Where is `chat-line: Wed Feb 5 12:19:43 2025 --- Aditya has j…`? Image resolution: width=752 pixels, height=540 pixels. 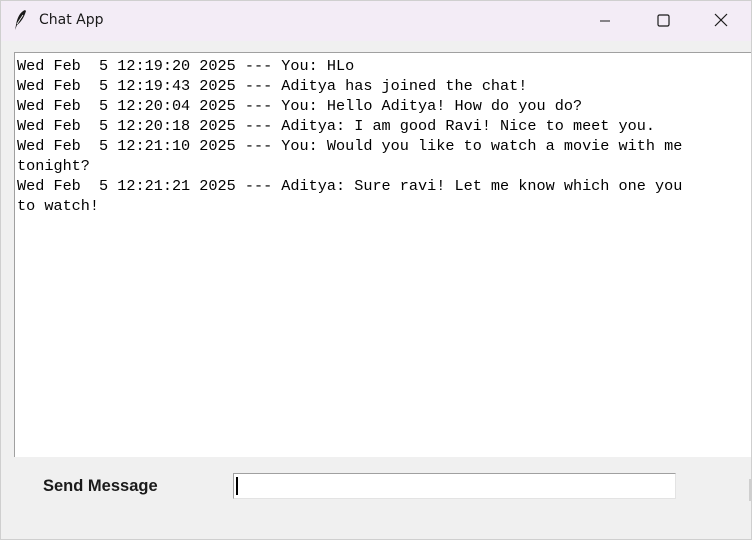
chat-line: Wed Feb 5 12:19:43 2025 --- Aditya has j… is located at coordinates (272, 86).